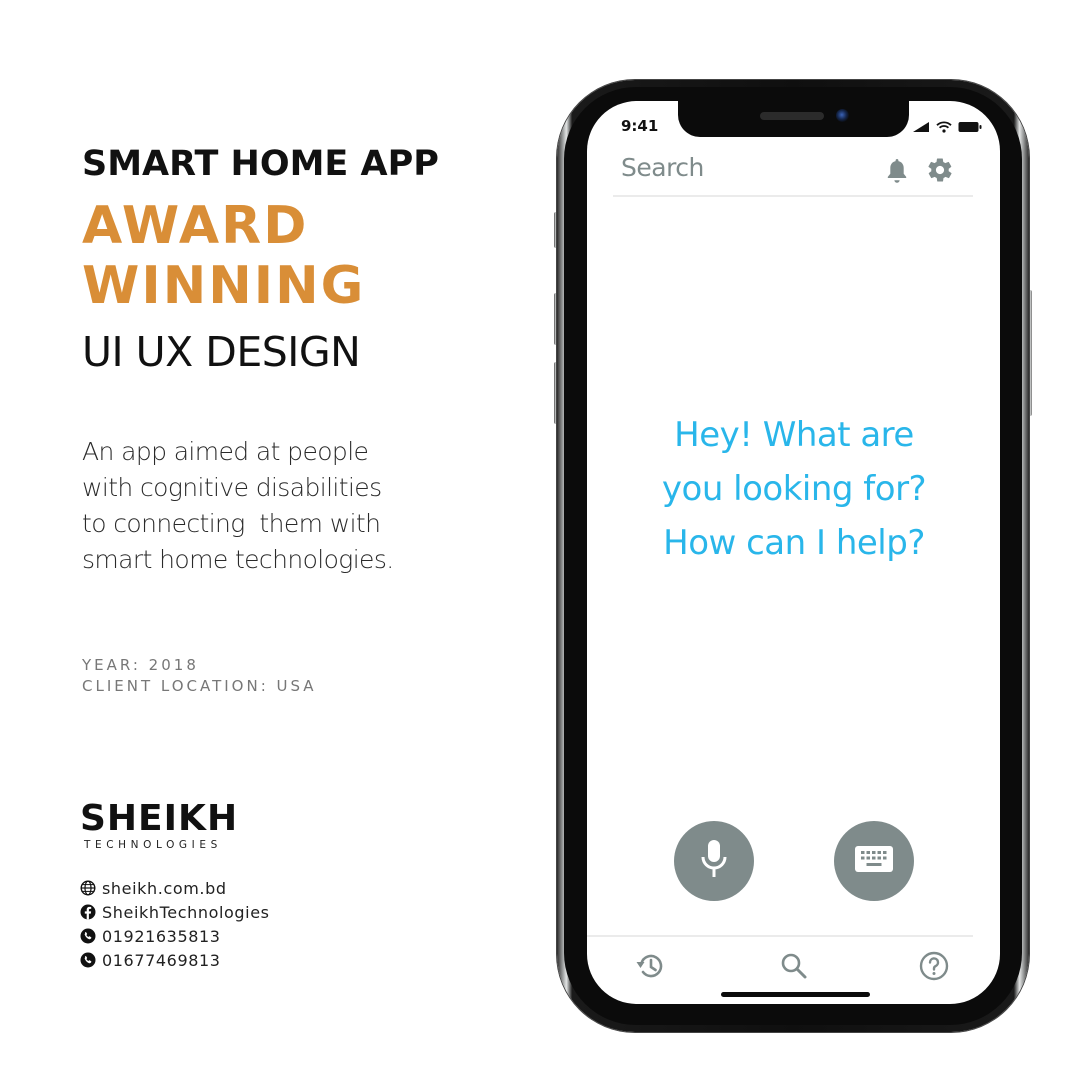  I want to click on status-time: 9:41, so click(640, 126).